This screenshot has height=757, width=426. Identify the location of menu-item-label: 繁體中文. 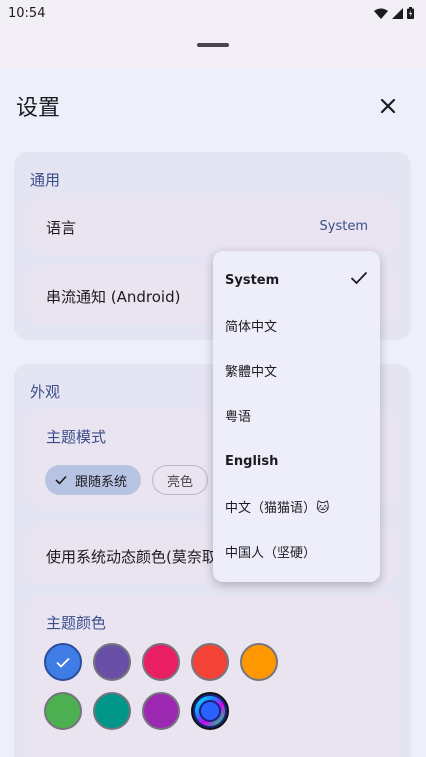
(251, 372).